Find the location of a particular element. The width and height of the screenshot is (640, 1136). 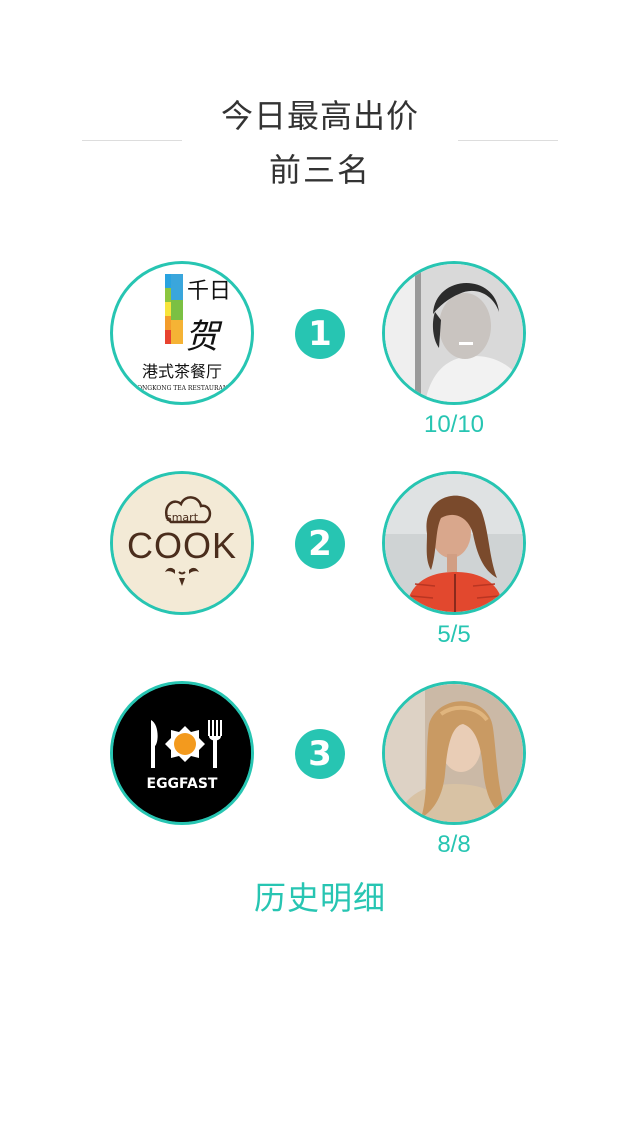

divider-right is located at coordinates (508, 140).